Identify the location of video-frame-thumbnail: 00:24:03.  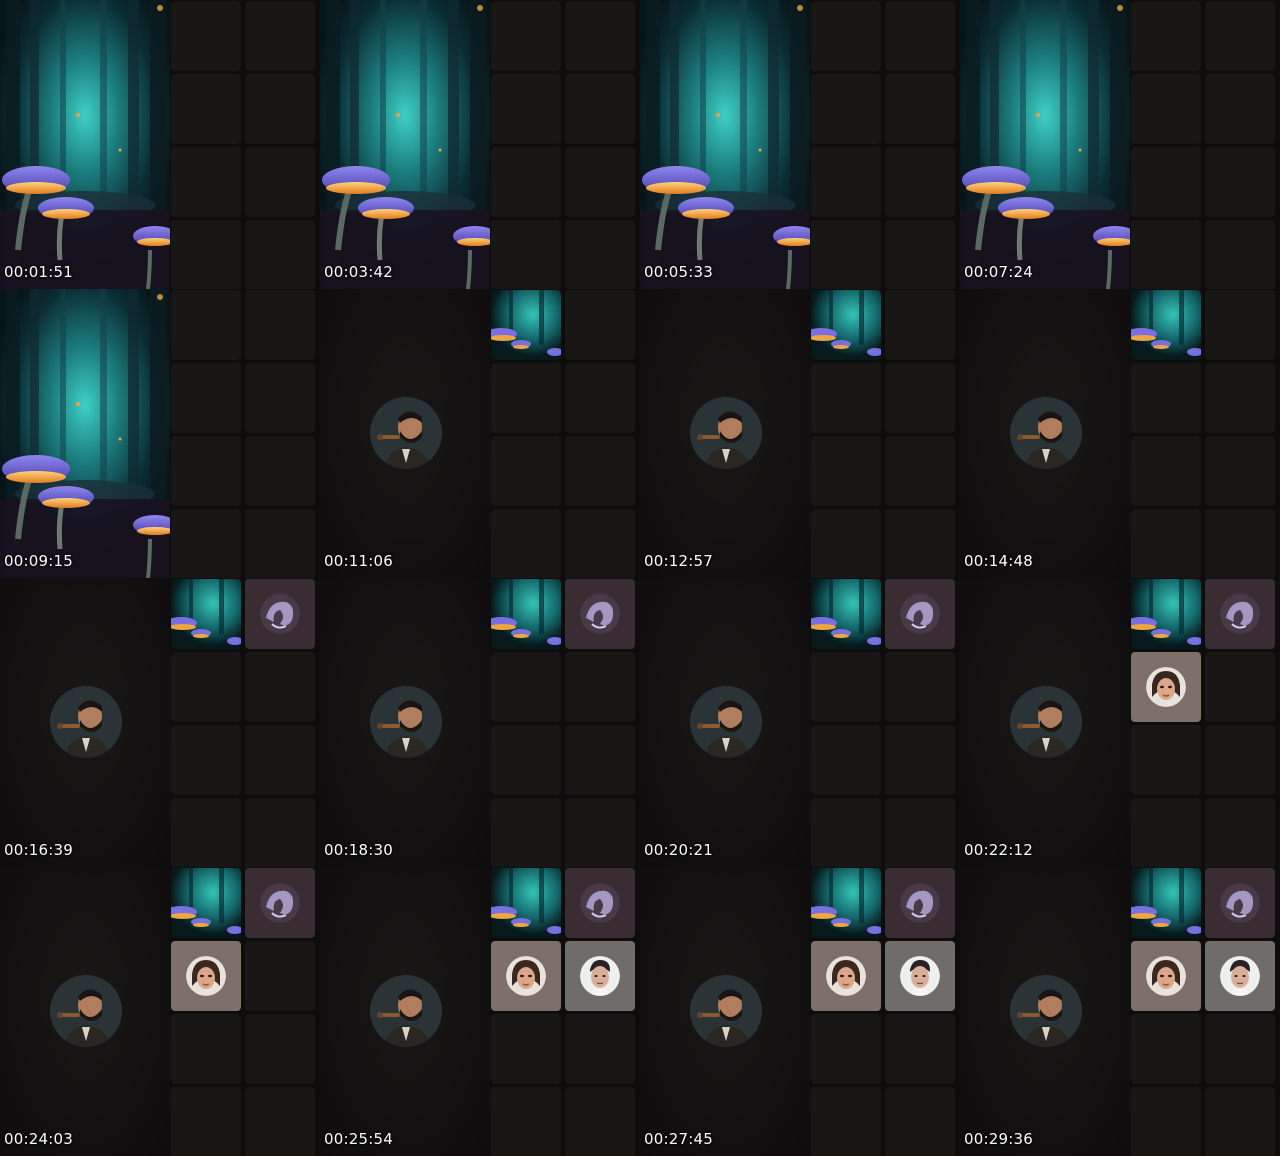
(160, 1011).